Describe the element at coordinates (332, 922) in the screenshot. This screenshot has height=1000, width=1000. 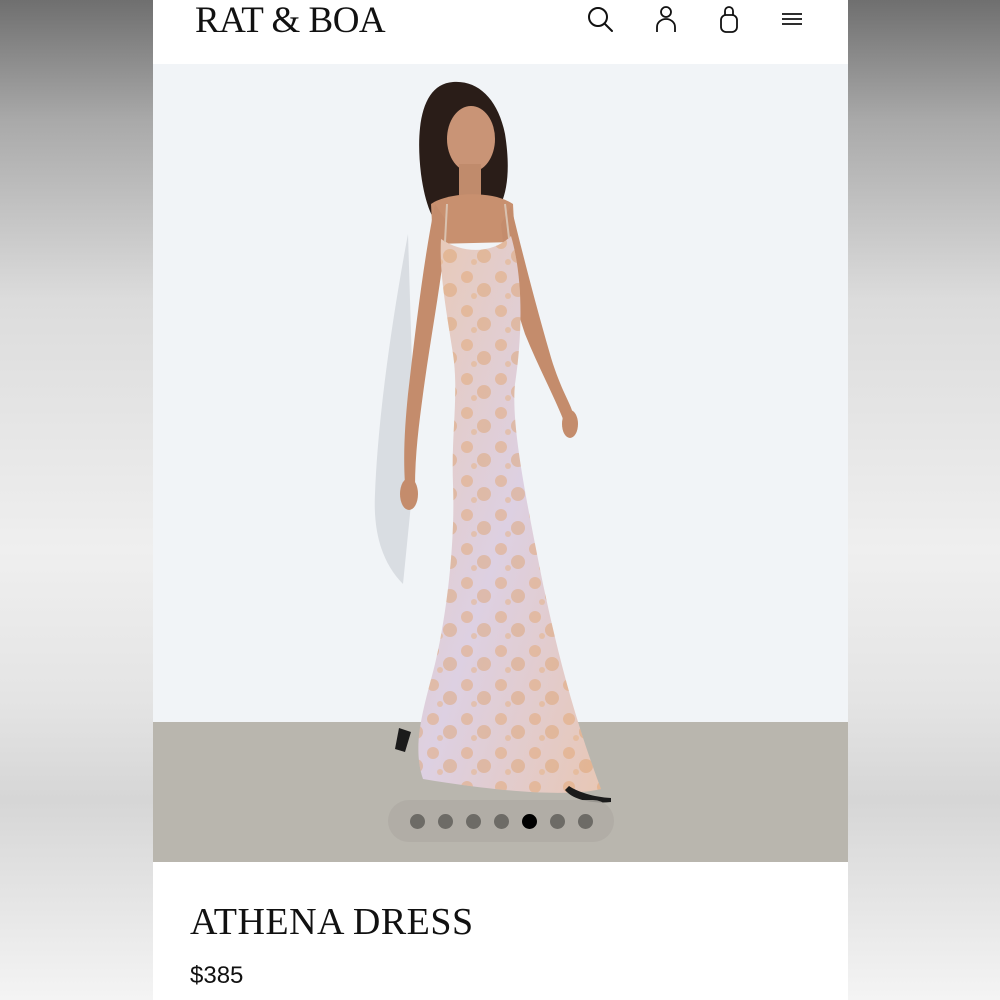
I see `product-title: ATHENA DRESS` at that location.